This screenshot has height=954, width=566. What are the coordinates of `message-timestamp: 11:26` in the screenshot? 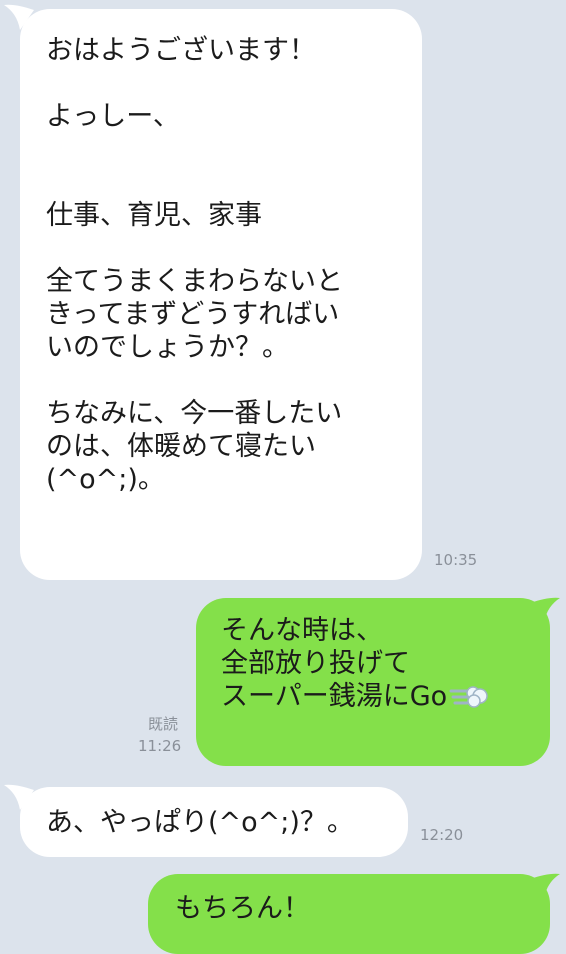 It's located at (160, 746).